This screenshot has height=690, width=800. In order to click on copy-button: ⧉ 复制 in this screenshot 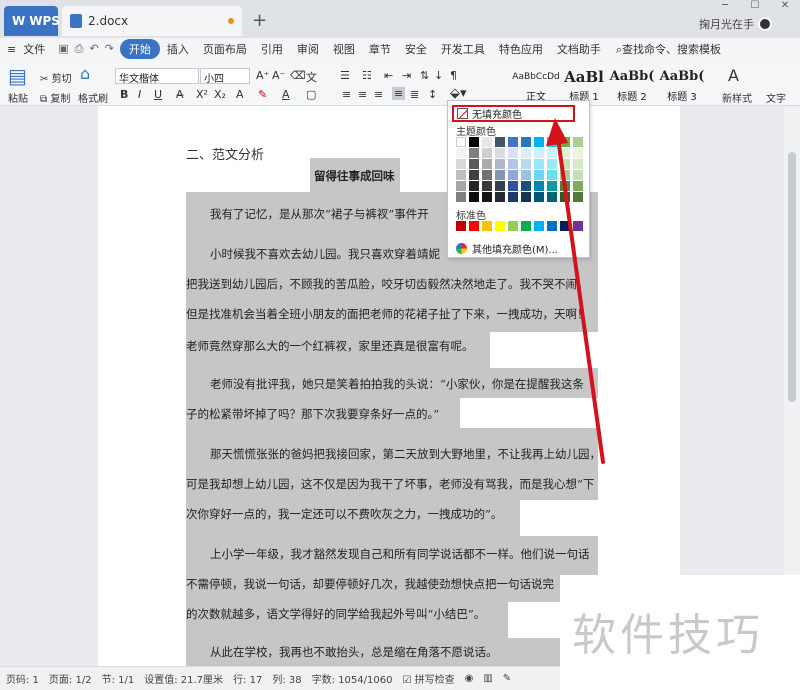, I will do `click(55, 97)`.